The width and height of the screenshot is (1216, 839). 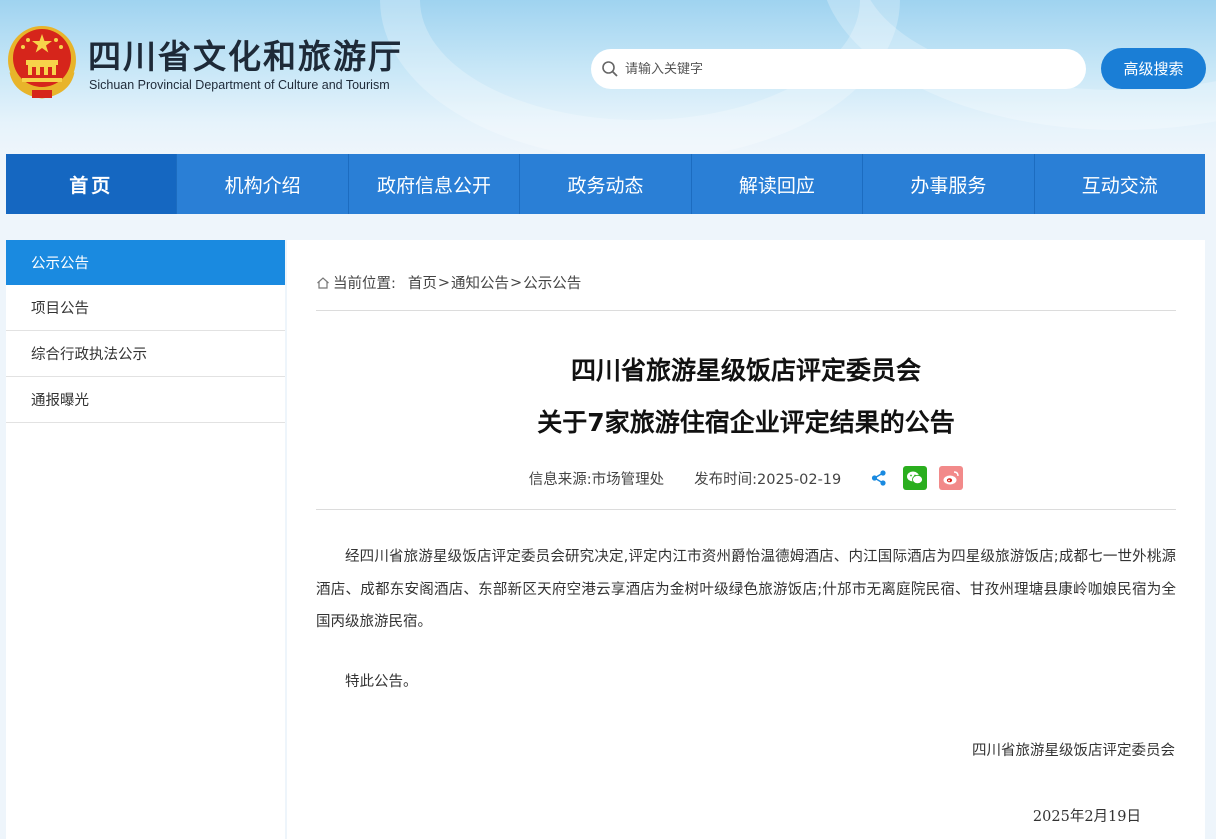 What do you see at coordinates (879, 478) in the screenshot?
I see `share-icon` at bounding box center [879, 478].